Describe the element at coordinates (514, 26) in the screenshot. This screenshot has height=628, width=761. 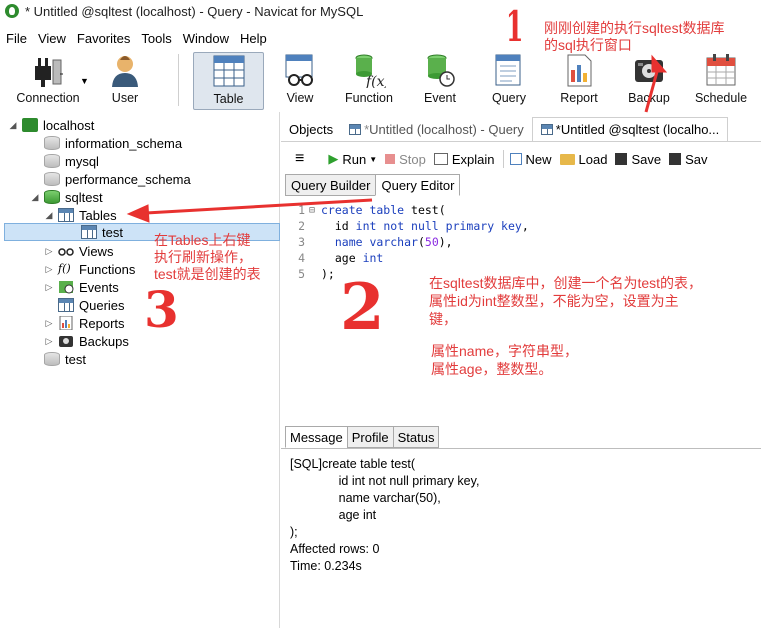
I see `step-number-1: 1` at that location.